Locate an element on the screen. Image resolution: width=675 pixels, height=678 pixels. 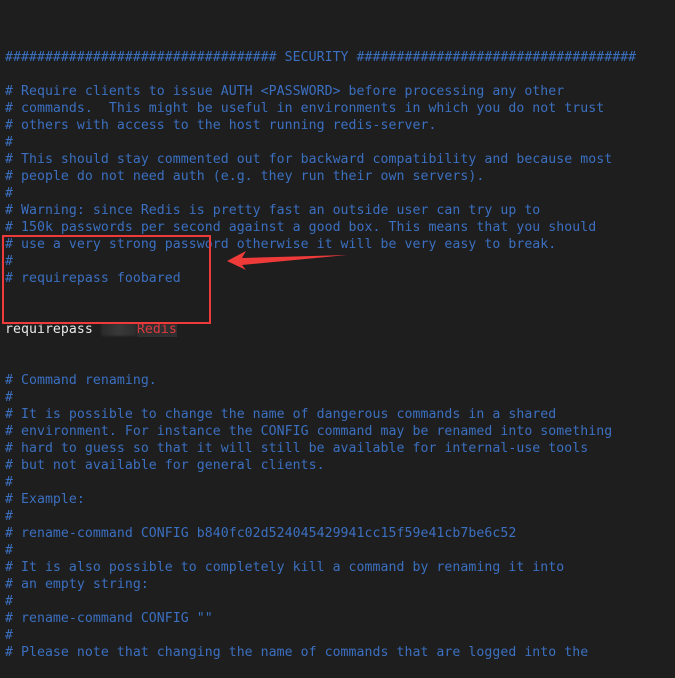
code-line: # an empty string: is located at coordinates (77, 584).